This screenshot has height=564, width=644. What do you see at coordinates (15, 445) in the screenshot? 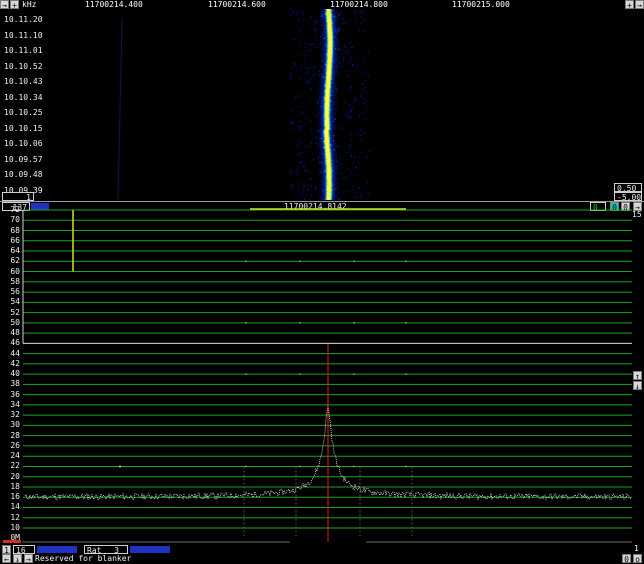
I see `y-axis-tick-label: 26` at bounding box center [15, 445].